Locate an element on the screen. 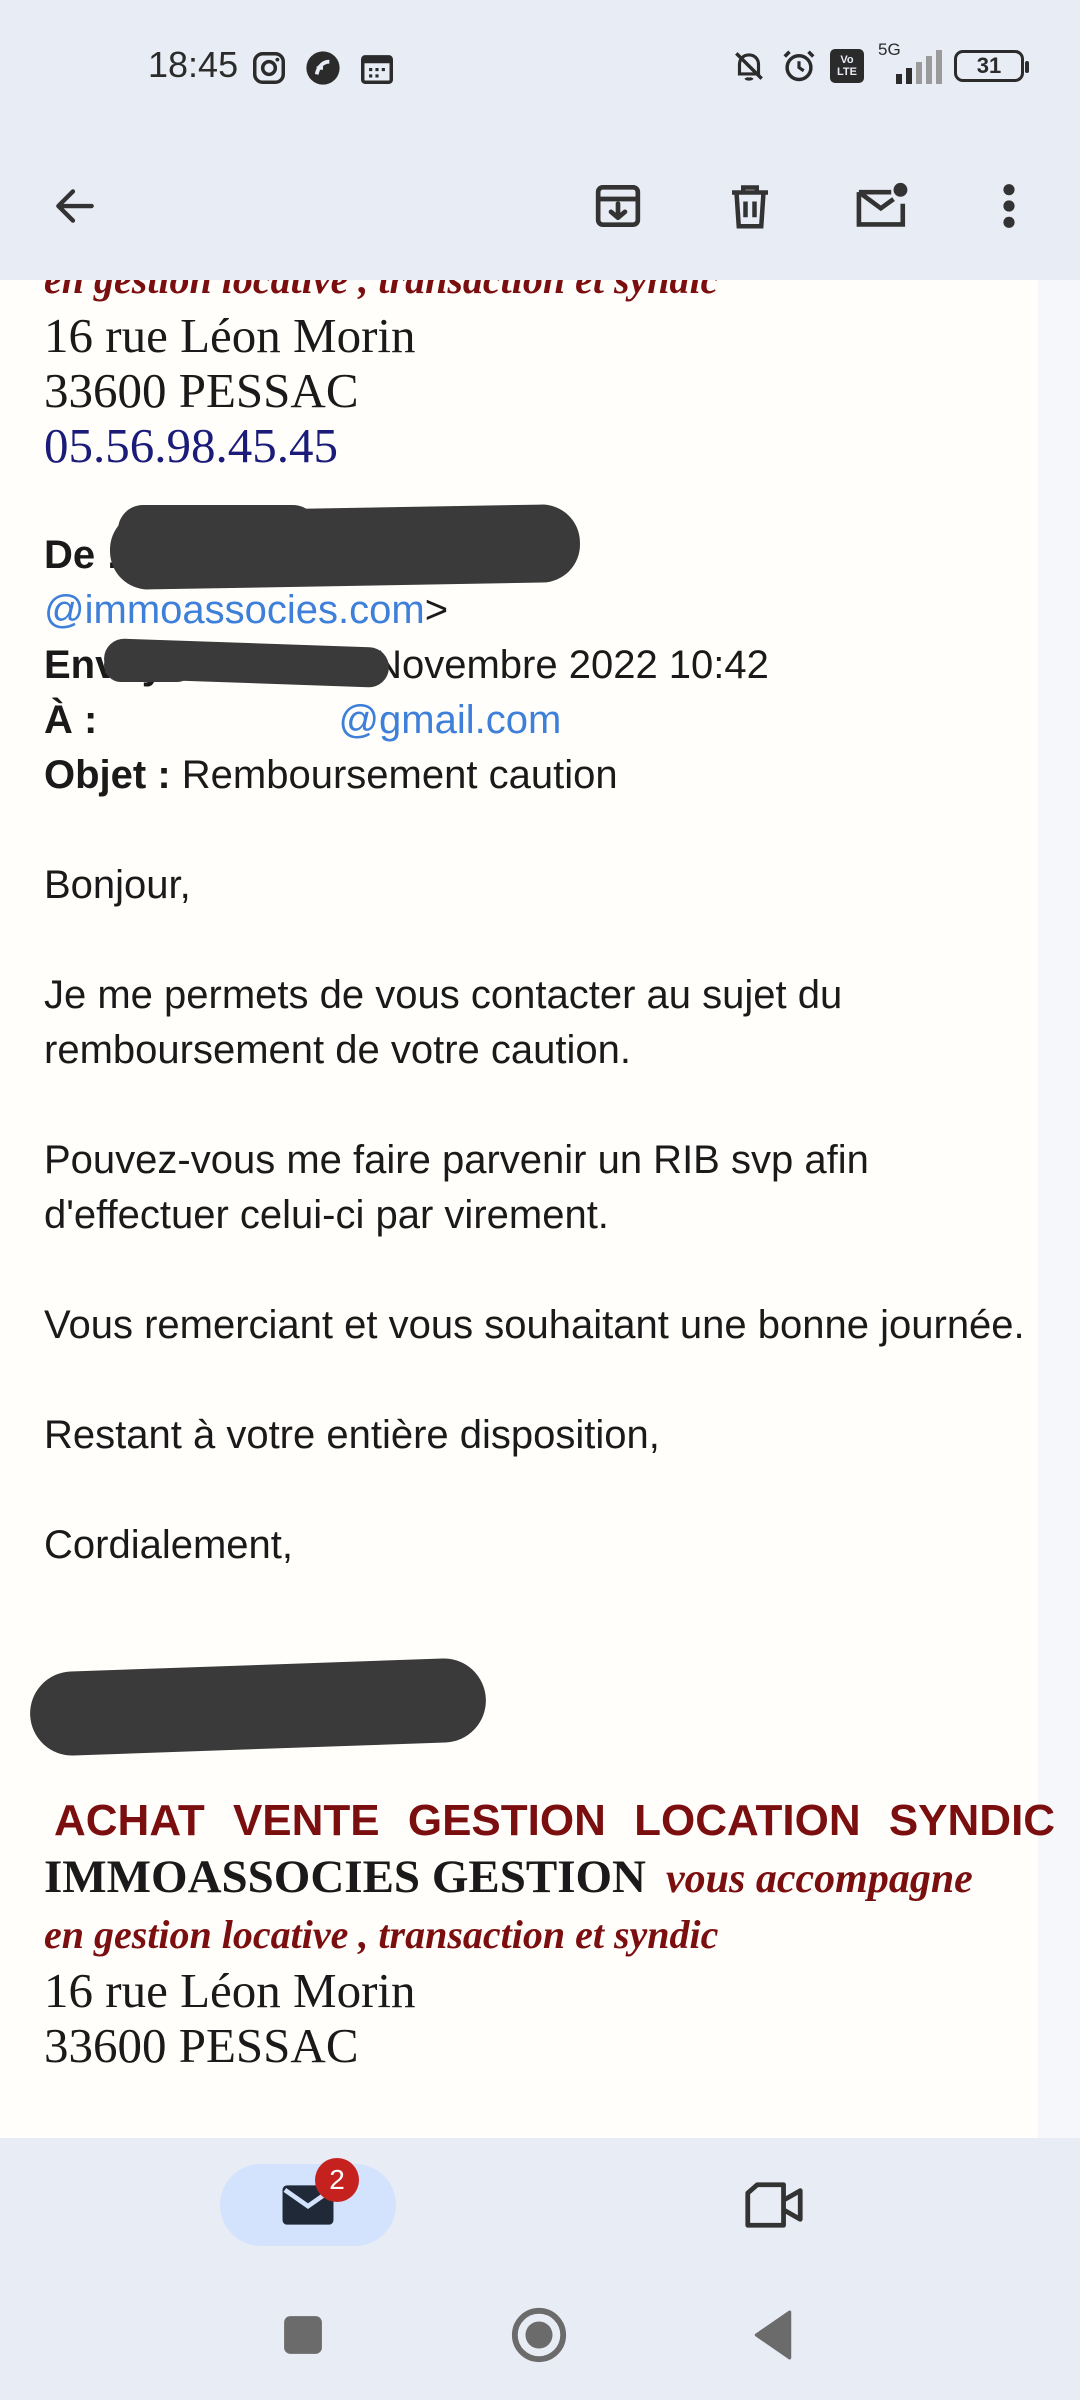 This screenshot has width=1080, height=2400. nav-mail-tab: 2 is located at coordinates (308, 2202).